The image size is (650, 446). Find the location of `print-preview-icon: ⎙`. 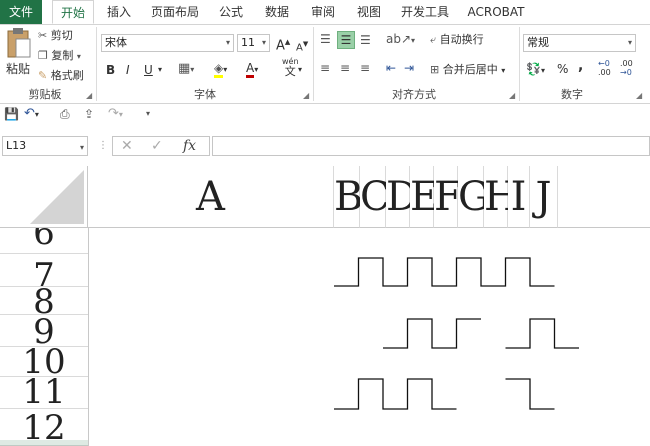

print-preview-icon: ⎙ is located at coordinates (65, 114).